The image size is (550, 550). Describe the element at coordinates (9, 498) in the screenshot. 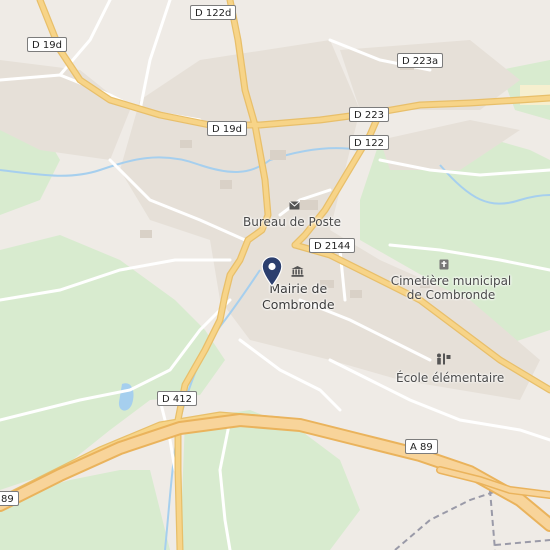

I see `road-label-a89-edge: 89` at that location.